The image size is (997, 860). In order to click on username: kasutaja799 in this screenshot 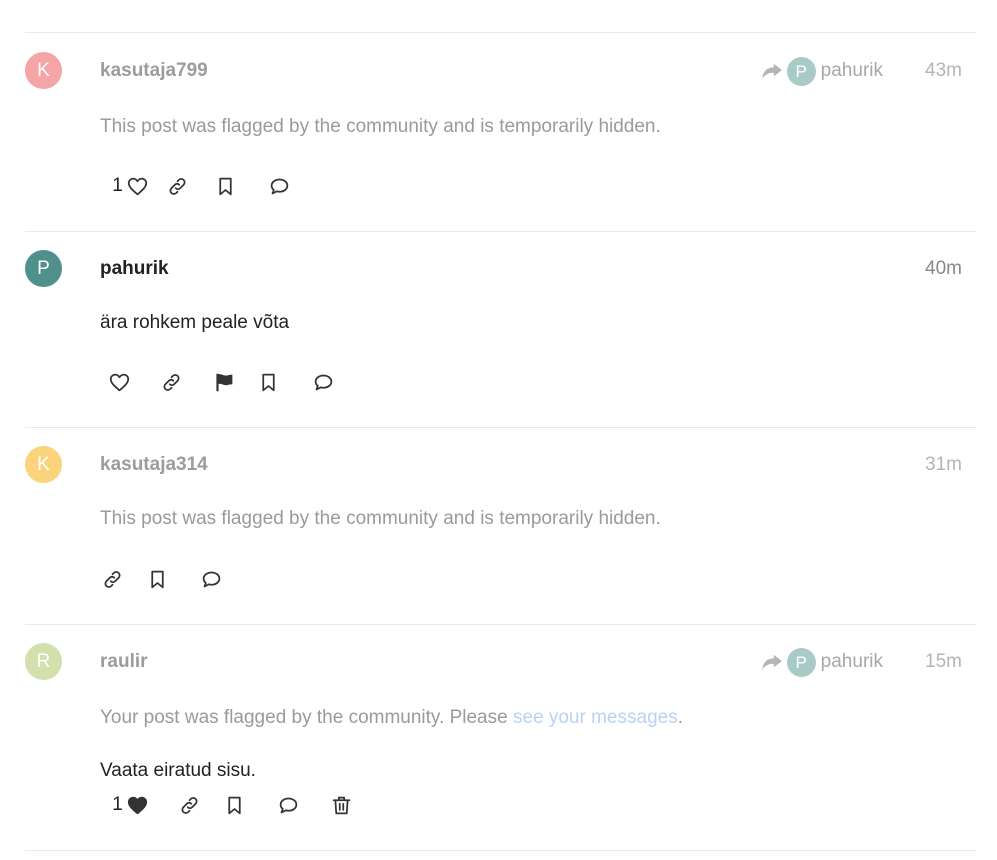, I will do `click(154, 71)`.